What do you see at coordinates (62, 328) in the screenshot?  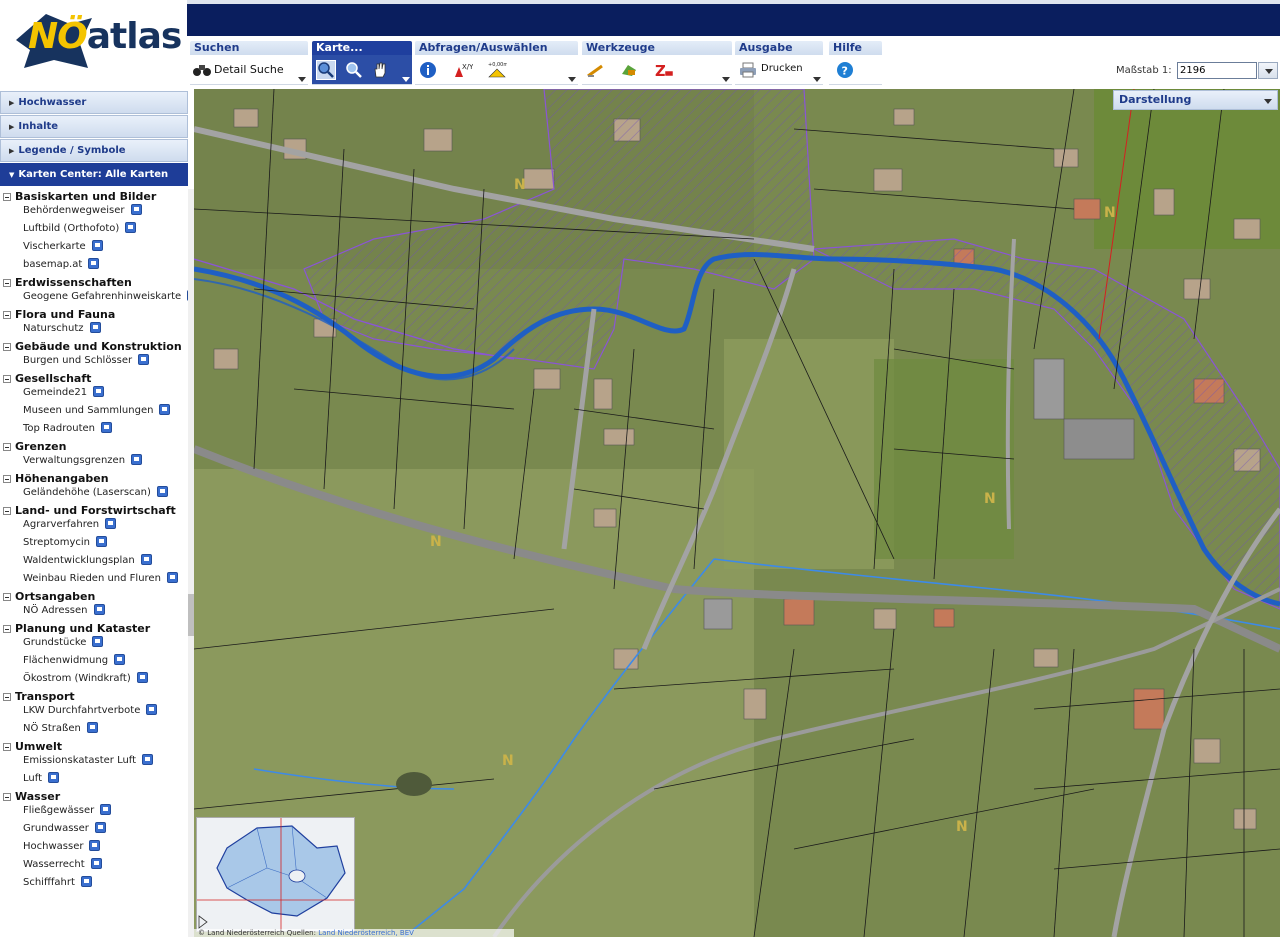 I see `map-layer-item: Naturschutz` at bounding box center [62, 328].